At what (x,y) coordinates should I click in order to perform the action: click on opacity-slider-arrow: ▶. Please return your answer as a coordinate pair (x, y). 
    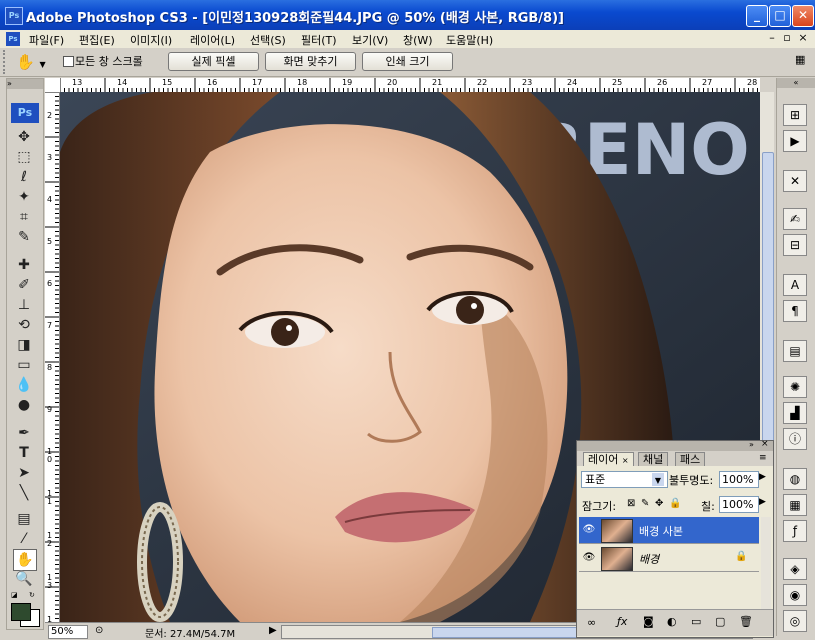
    Looking at the image, I should click on (762, 477).